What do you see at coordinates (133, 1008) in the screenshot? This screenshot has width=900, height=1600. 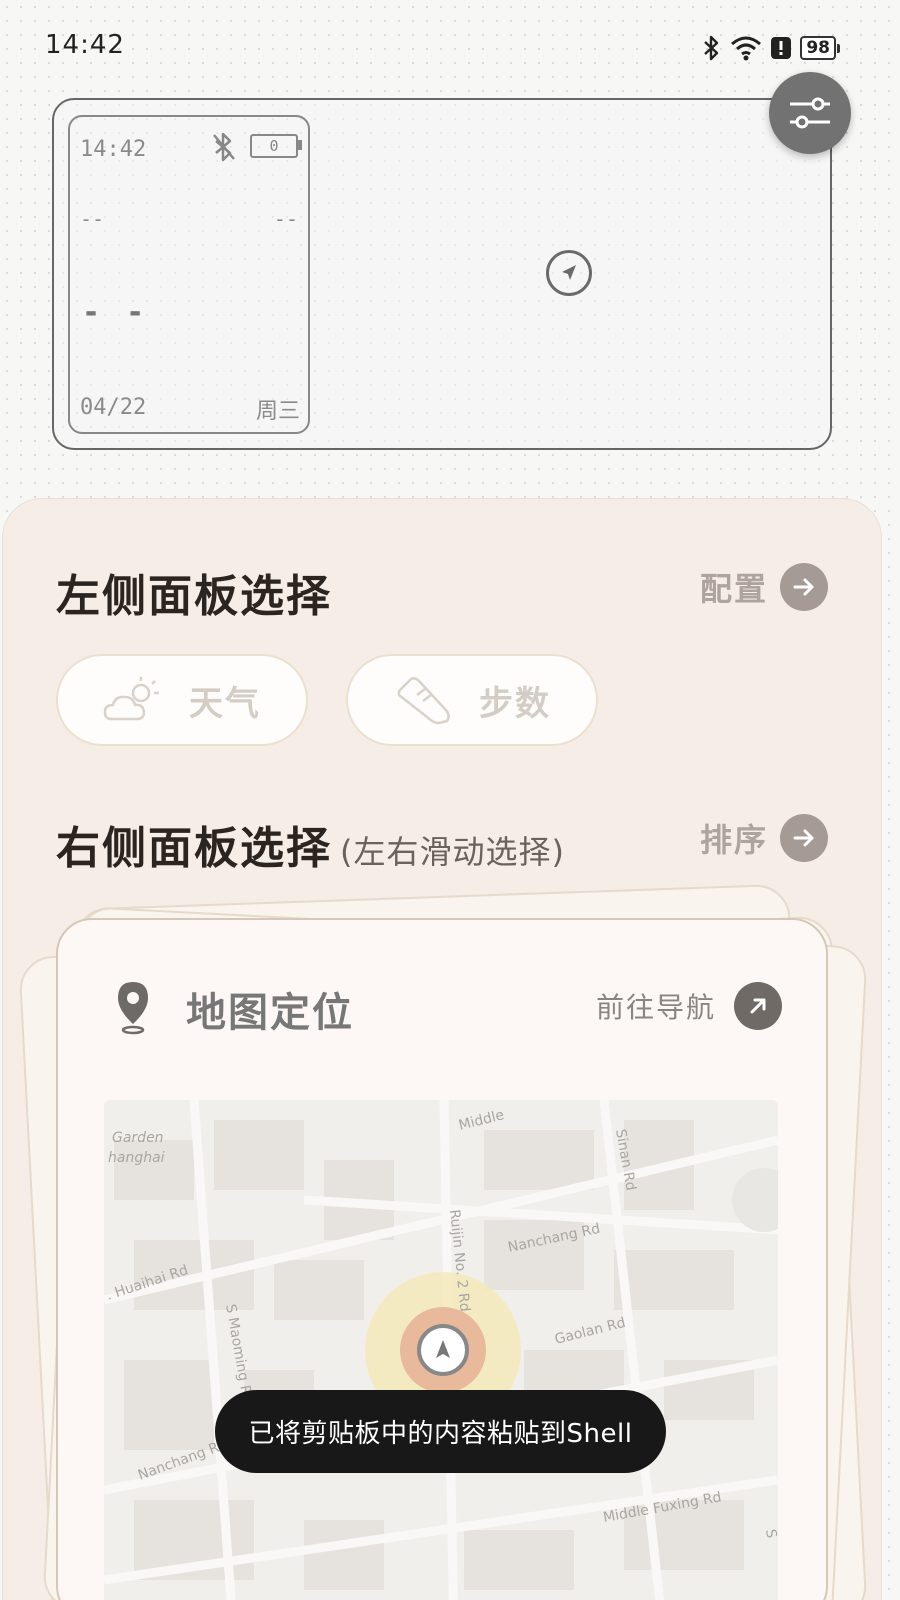 I see `location-pin-icon` at bounding box center [133, 1008].